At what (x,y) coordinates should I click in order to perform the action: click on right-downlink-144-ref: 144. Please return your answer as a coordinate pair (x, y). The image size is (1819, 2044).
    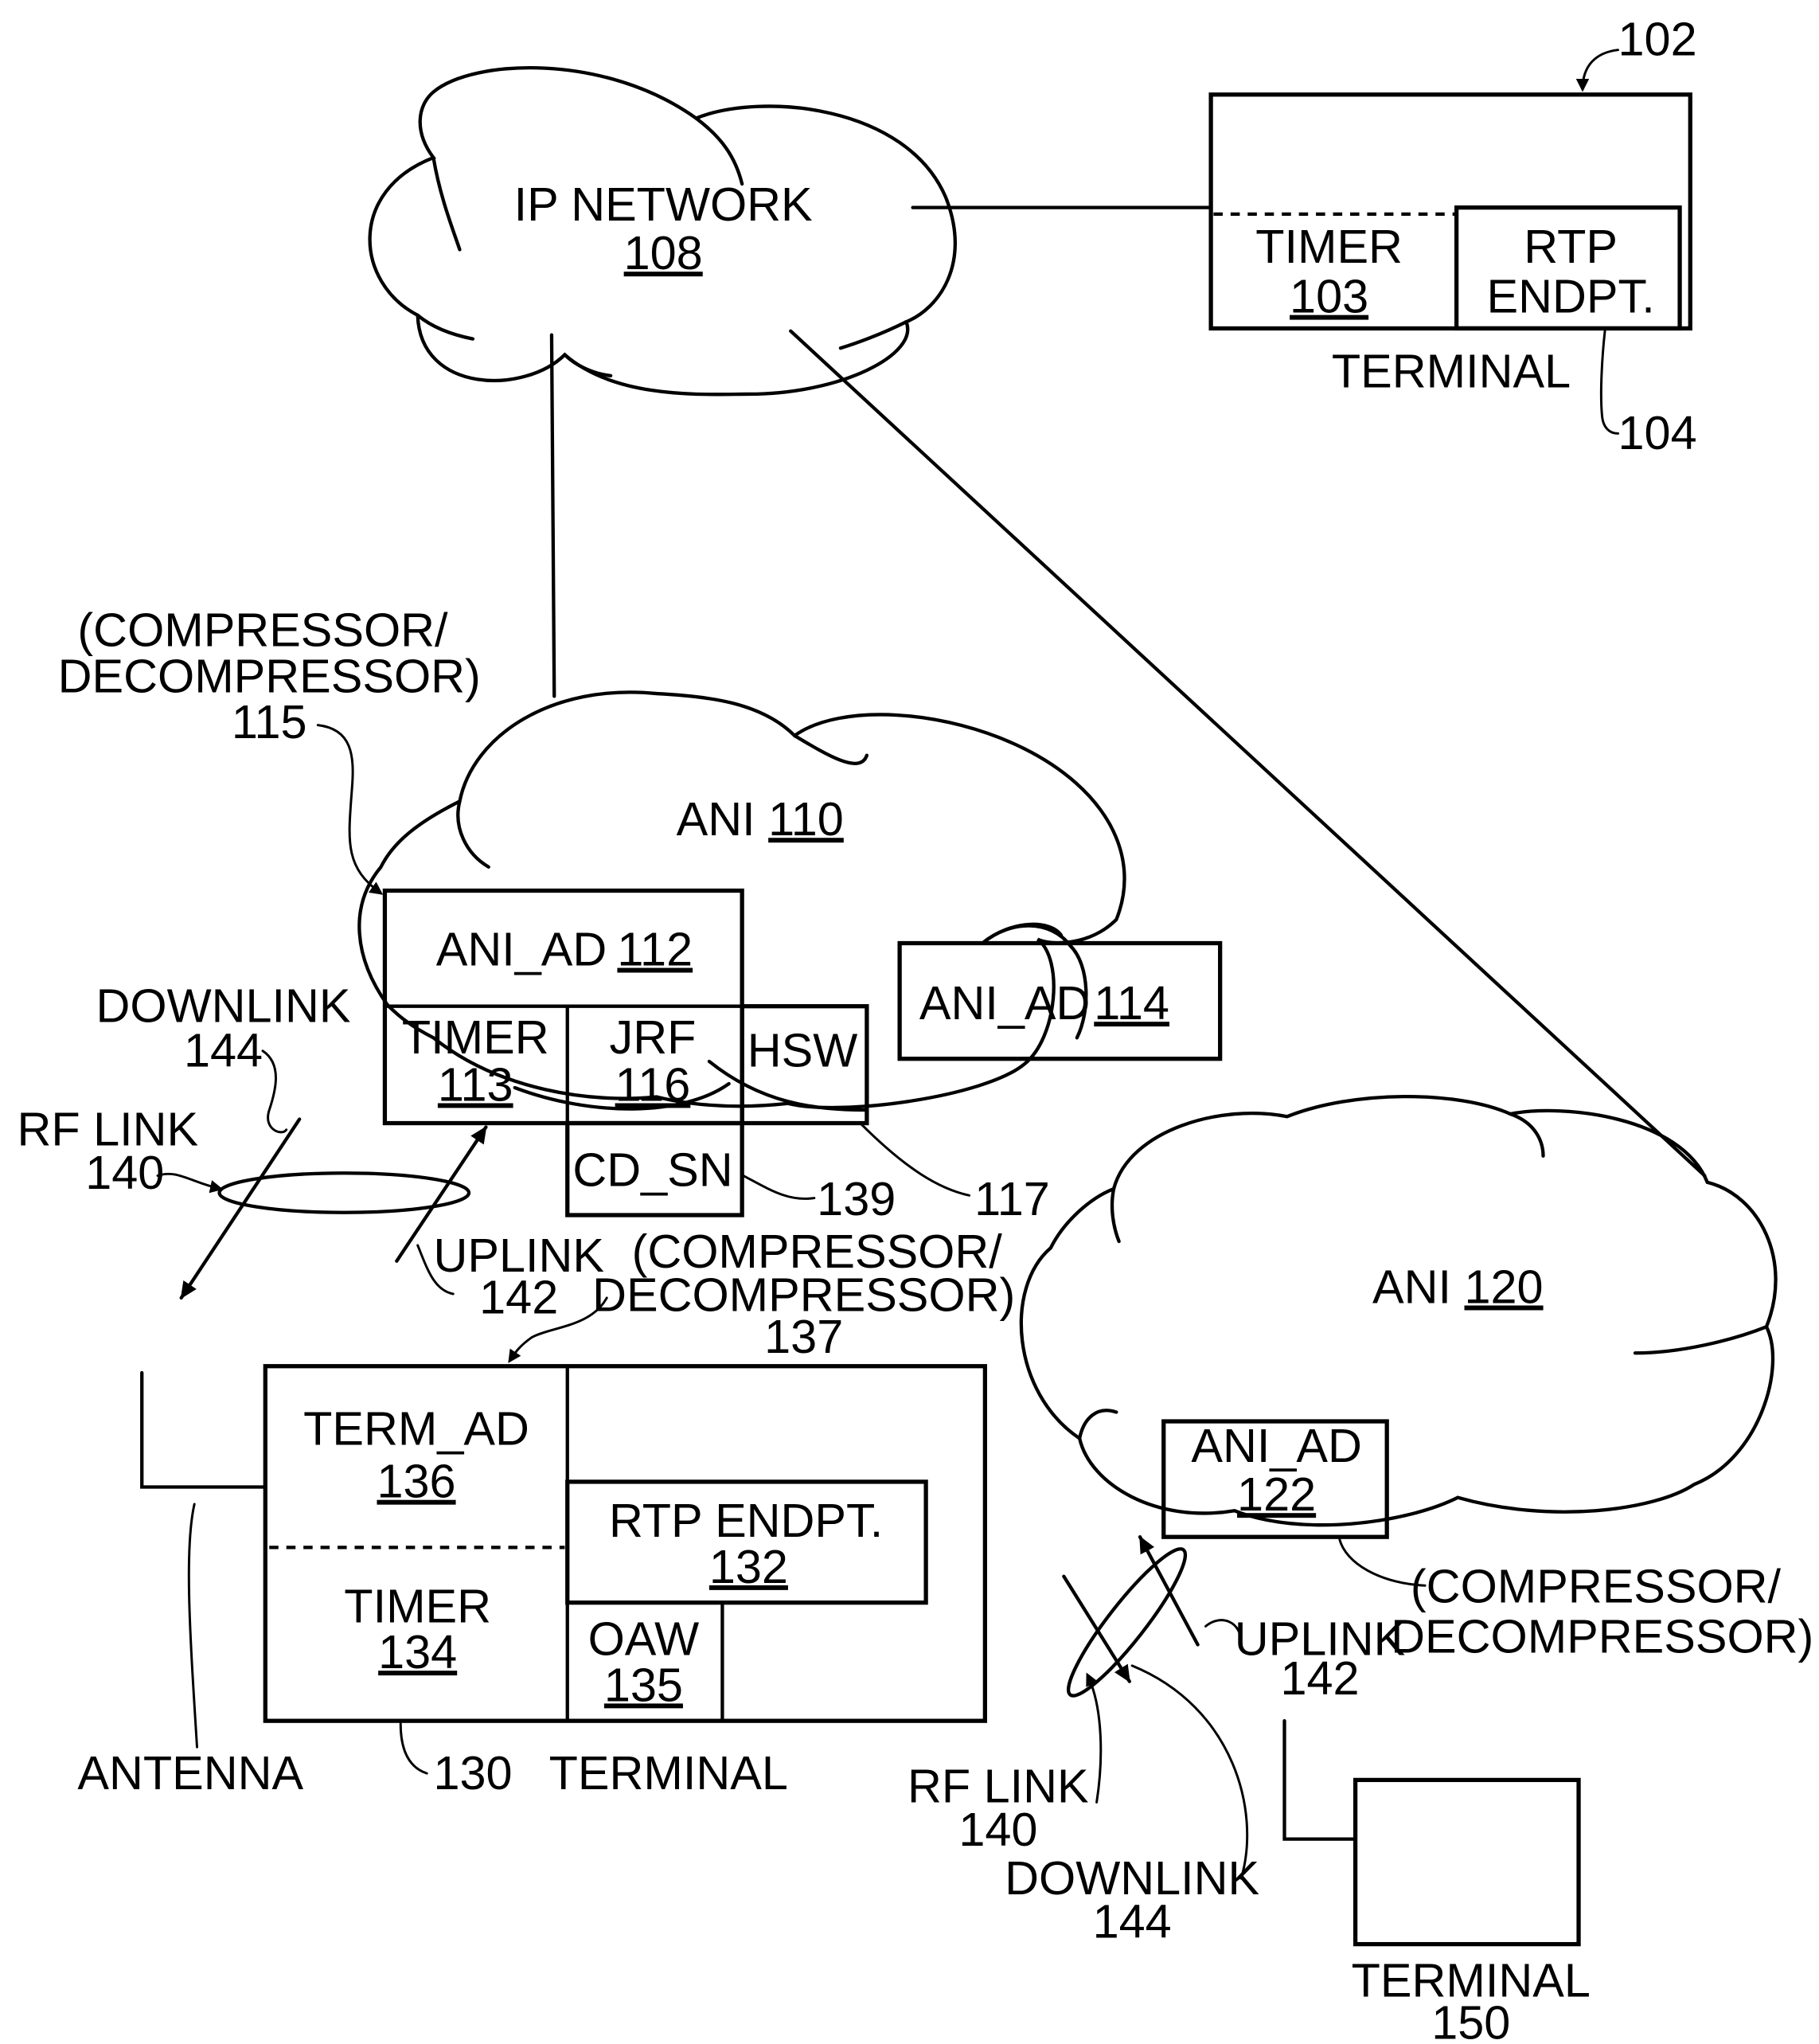
    Looking at the image, I should click on (1132, 1921).